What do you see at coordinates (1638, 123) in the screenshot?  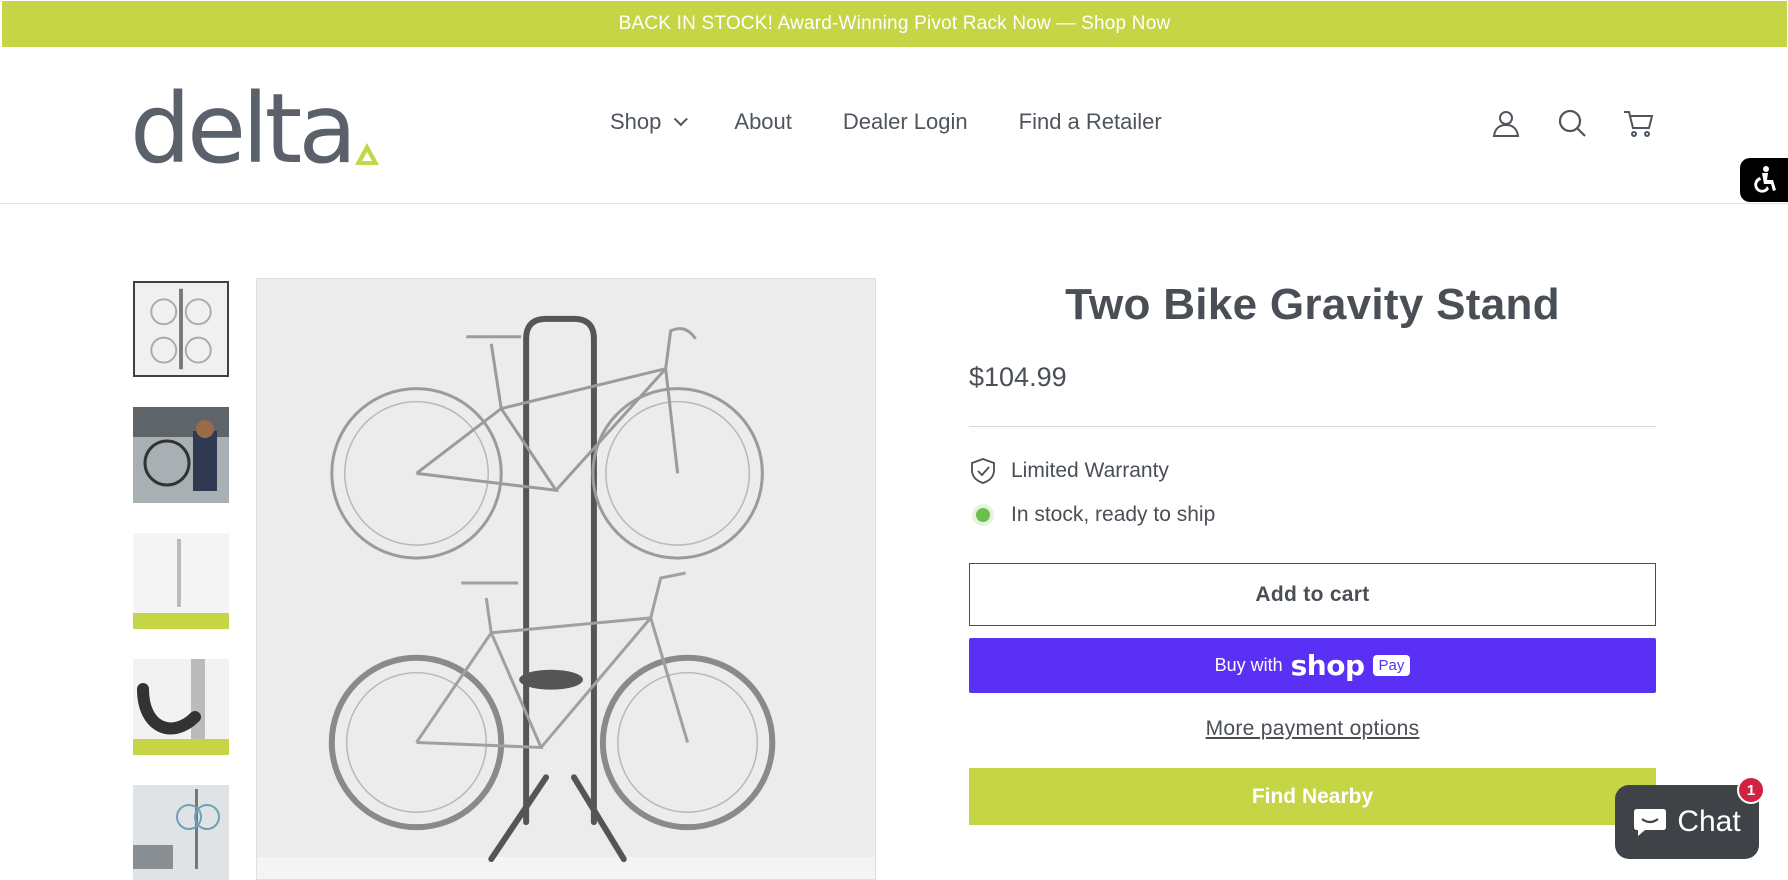 I see `cart-icon` at bounding box center [1638, 123].